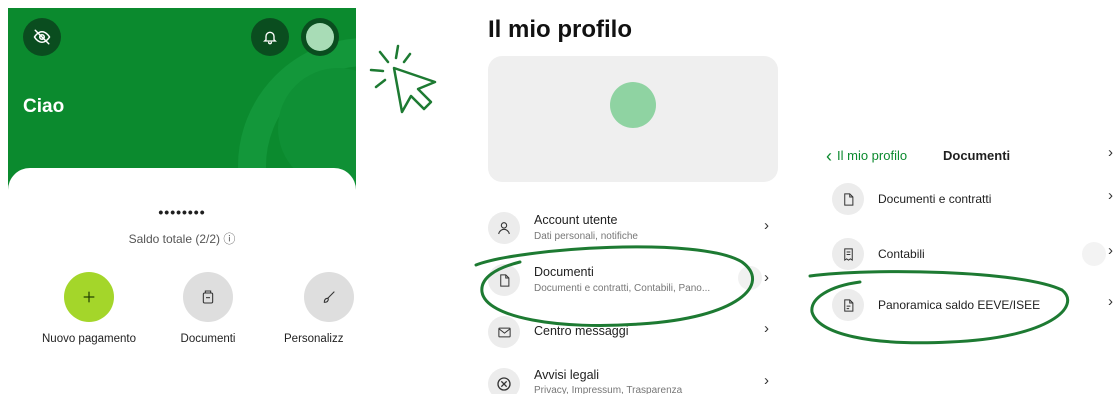  What do you see at coordinates (182, 212) in the screenshot?
I see `balance-masked: ••••••••` at bounding box center [182, 212].